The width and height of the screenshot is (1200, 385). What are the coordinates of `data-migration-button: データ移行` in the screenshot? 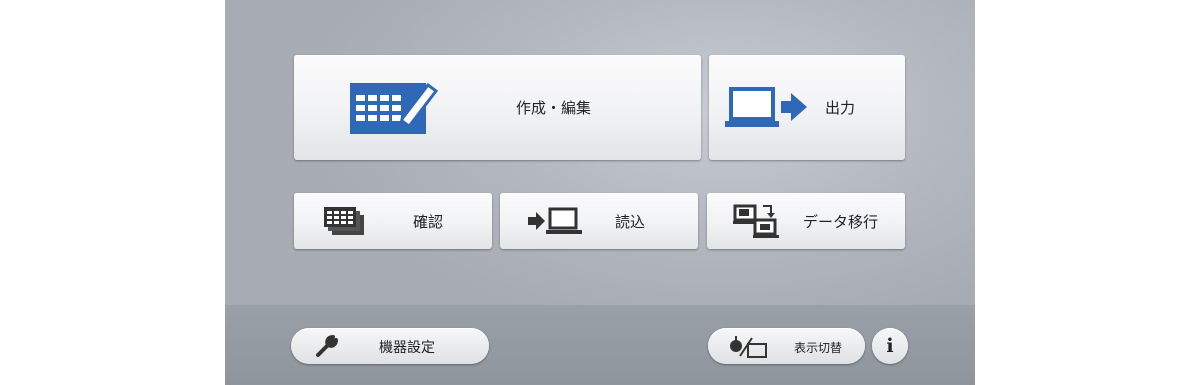 It's located at (806, 221).